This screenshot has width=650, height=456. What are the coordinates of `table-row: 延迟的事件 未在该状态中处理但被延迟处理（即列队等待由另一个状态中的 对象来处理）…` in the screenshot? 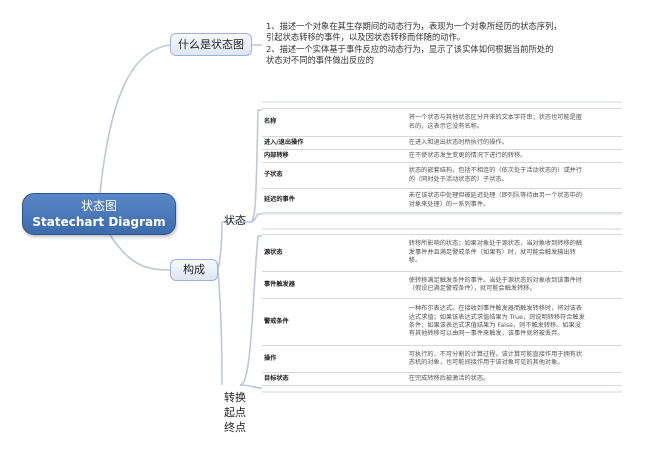 It's located at (442, 200).